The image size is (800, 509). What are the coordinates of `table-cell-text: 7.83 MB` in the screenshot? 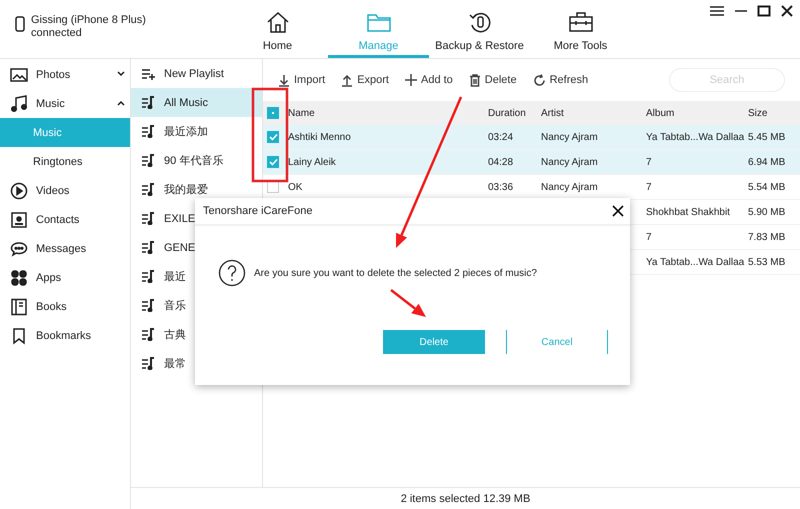 It's located at (767, 237).